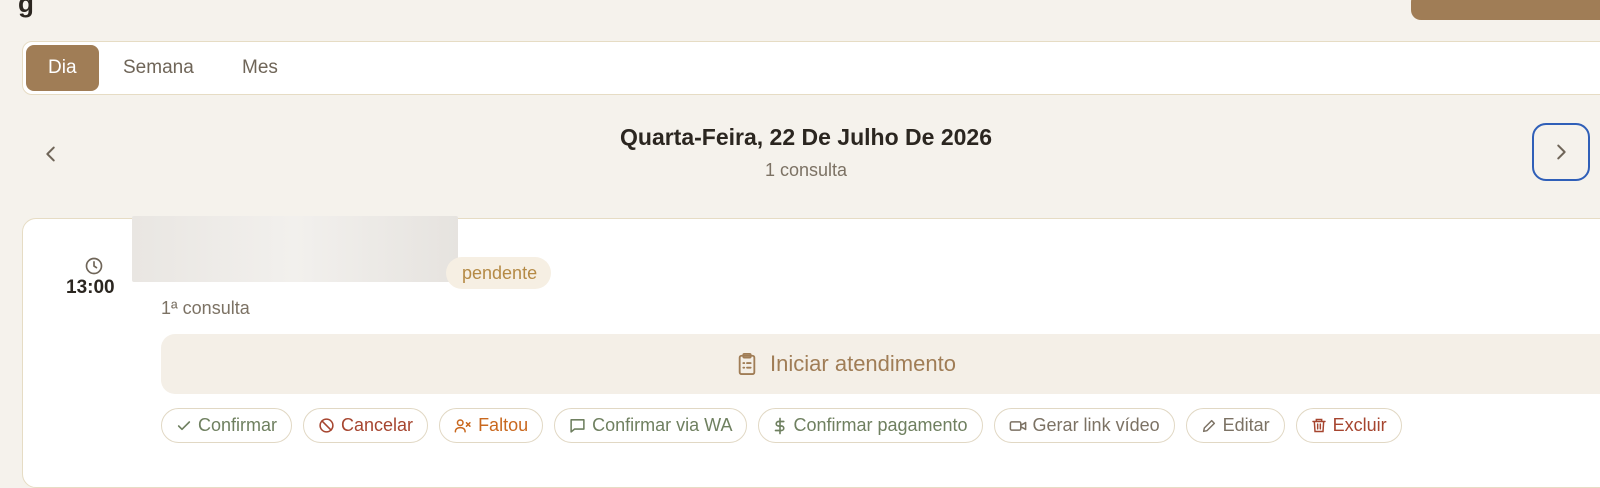 The width and height of the screenshot is (1600, 488). Describe the element at coordinates (238, 425) in the screenshot. I see `confirm-label: Confirmar` at that location.